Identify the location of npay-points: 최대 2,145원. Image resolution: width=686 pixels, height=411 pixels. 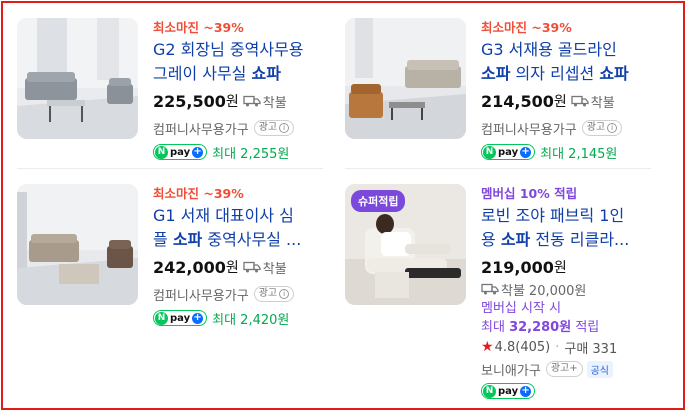
(579, 154).